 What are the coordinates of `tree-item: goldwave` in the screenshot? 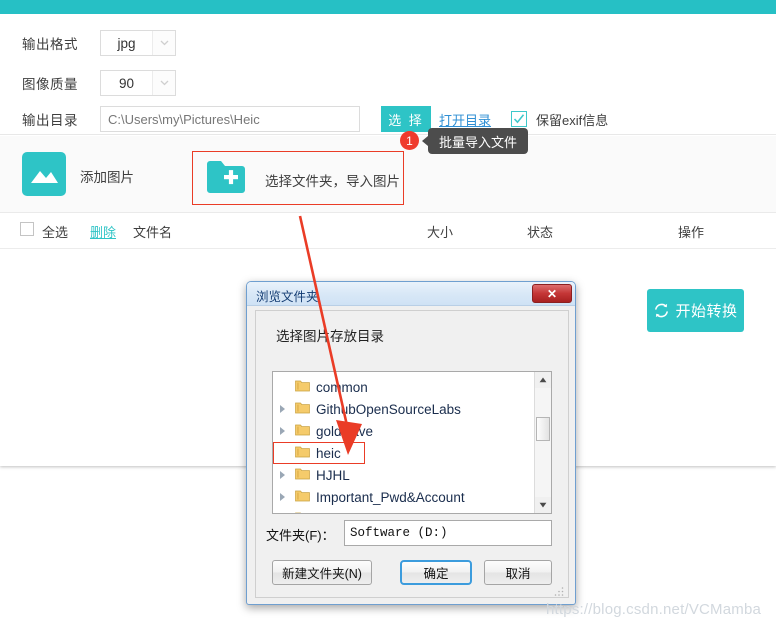 It's located at (412, 431).